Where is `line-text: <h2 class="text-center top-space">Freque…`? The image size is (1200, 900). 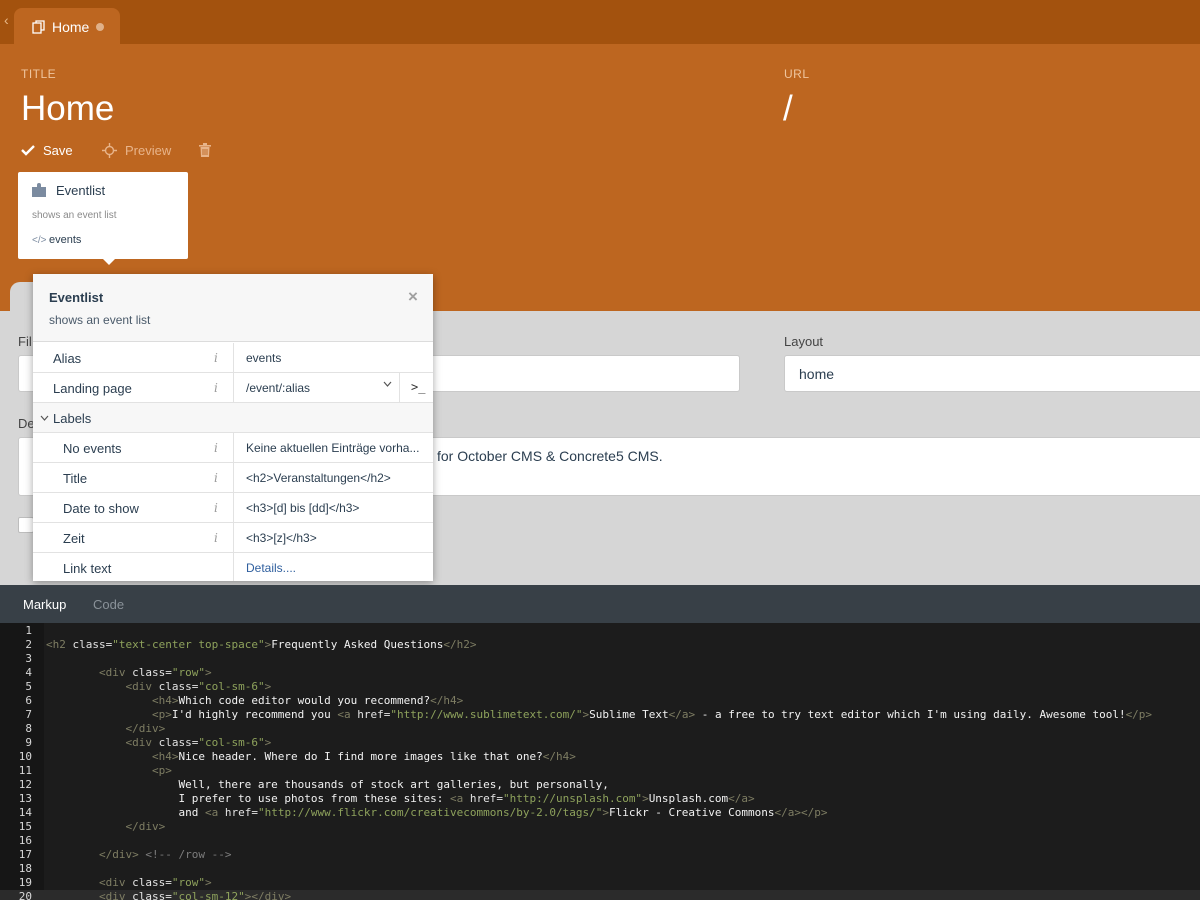
line-text: <h2 class="text-center top-space">Freque… is located at coordinates (261, 644).